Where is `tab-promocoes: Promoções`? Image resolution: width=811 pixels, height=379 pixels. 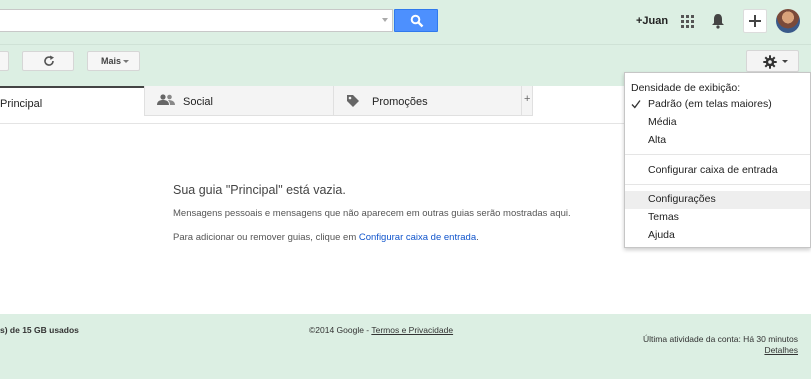
tab-promocoes: Promoções is located at coordinates (427, 101).